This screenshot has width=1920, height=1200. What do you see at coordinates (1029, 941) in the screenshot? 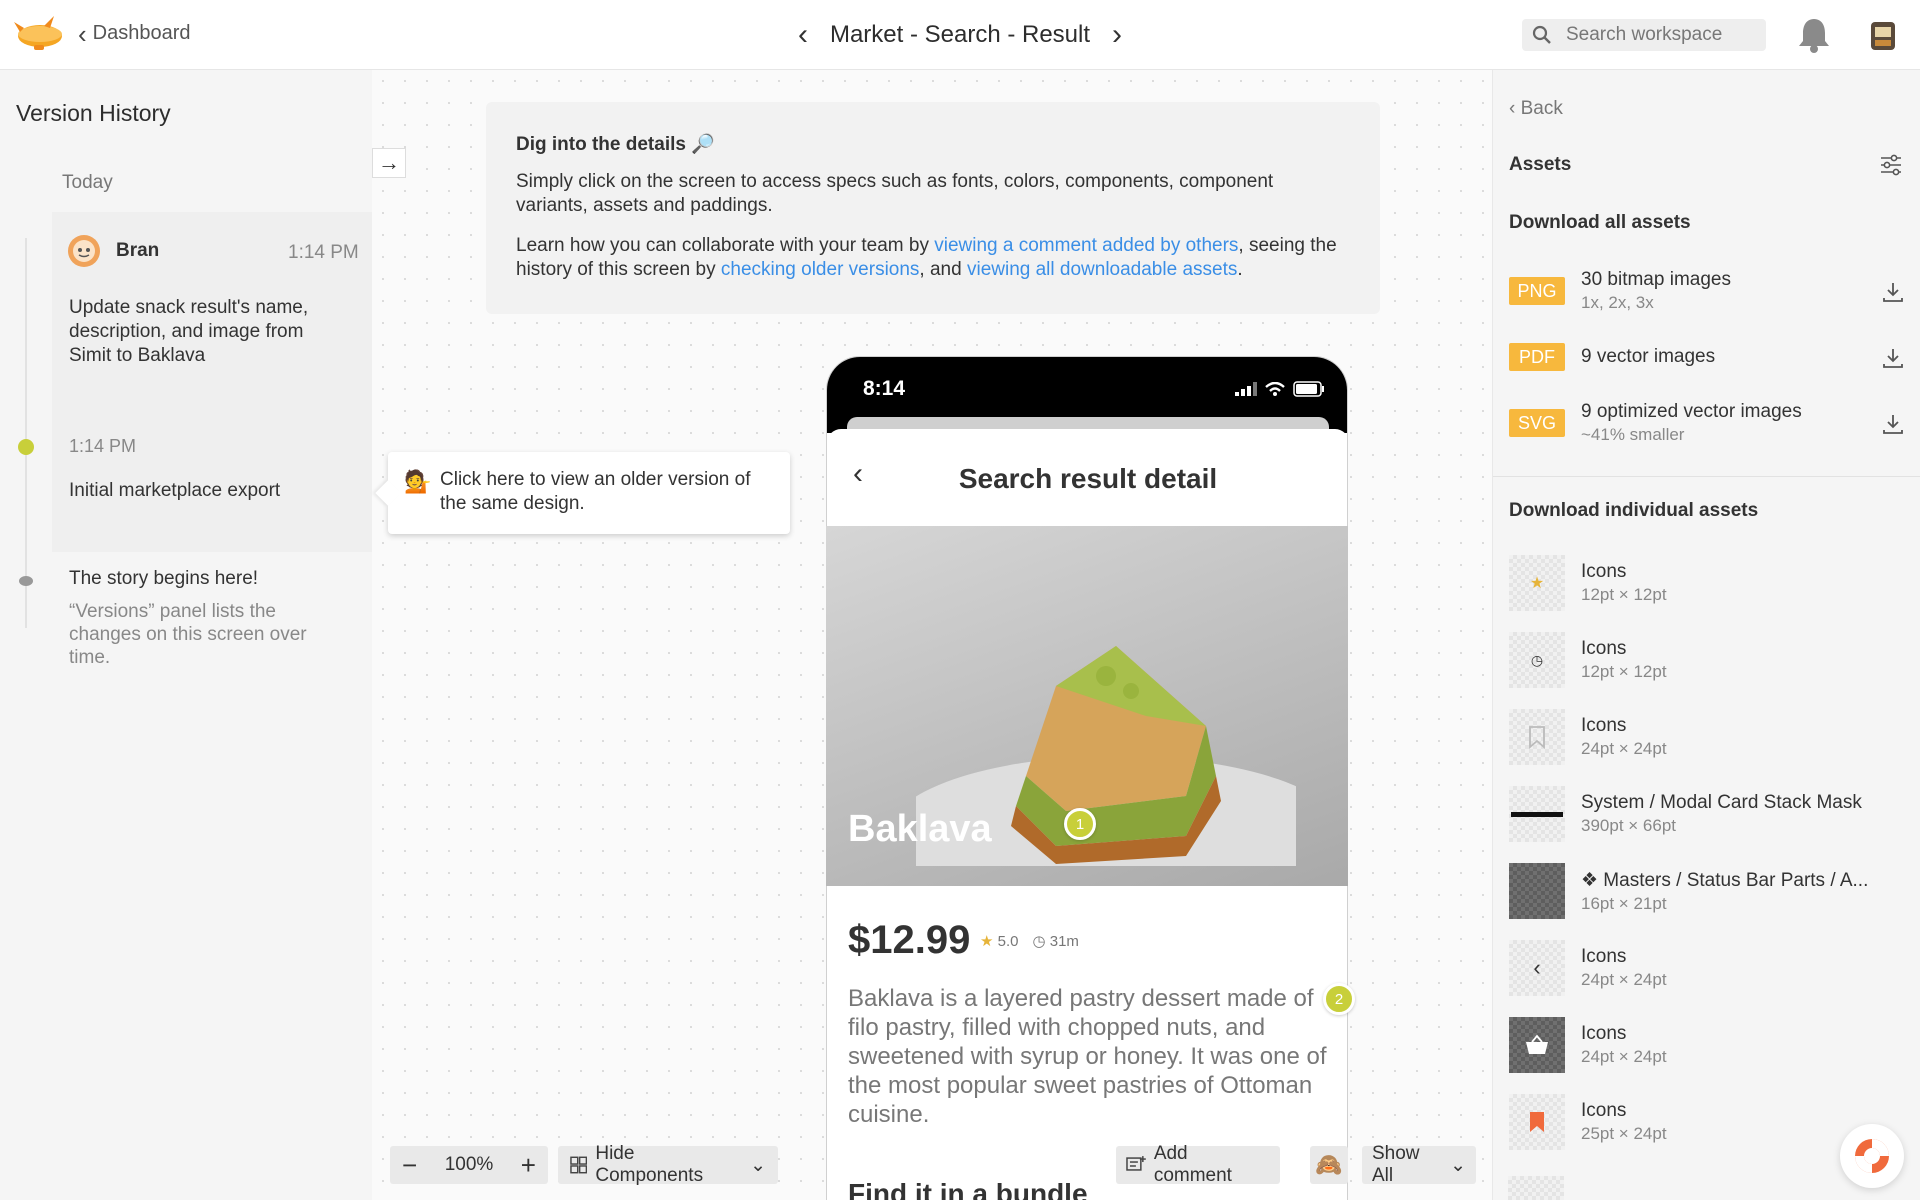
I see `product-meta: ★ 5.0 ◷ 31m` at bounding box center [1029, 941].